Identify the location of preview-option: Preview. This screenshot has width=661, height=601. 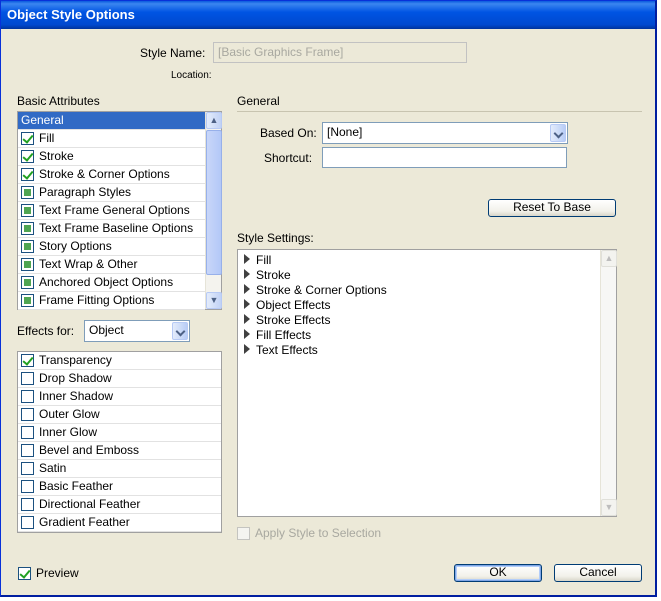
(48, 573).